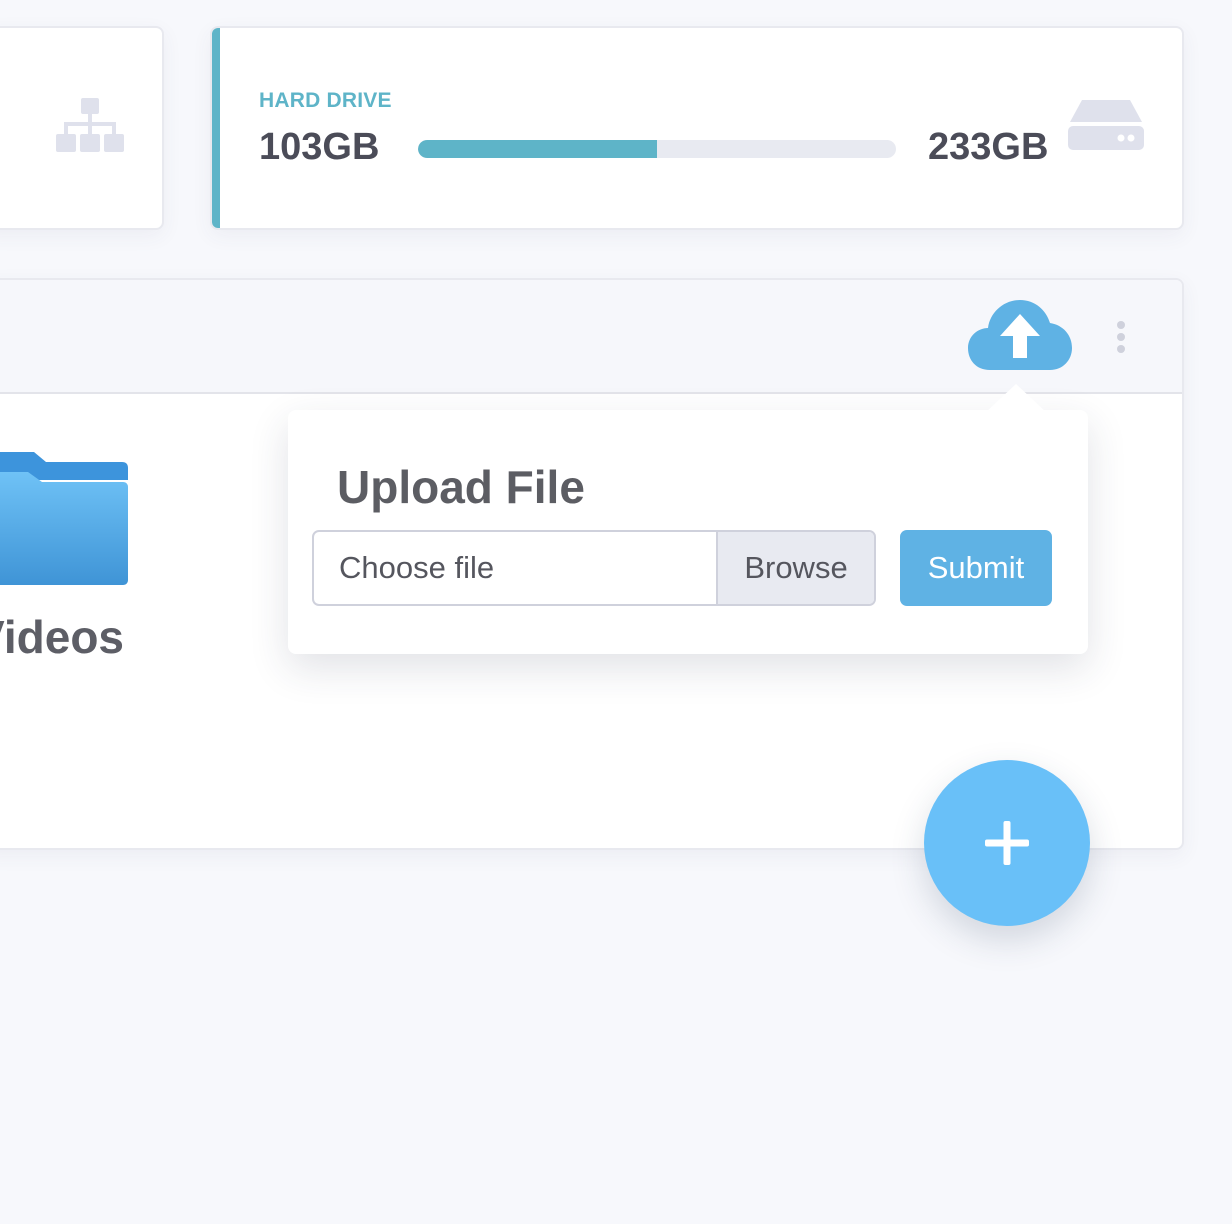 This screenshot has width=1232, height=1224. Describe the element at coordinates (1020, 335) in the screenshot. I see `cloud-upload-icon` at that location.